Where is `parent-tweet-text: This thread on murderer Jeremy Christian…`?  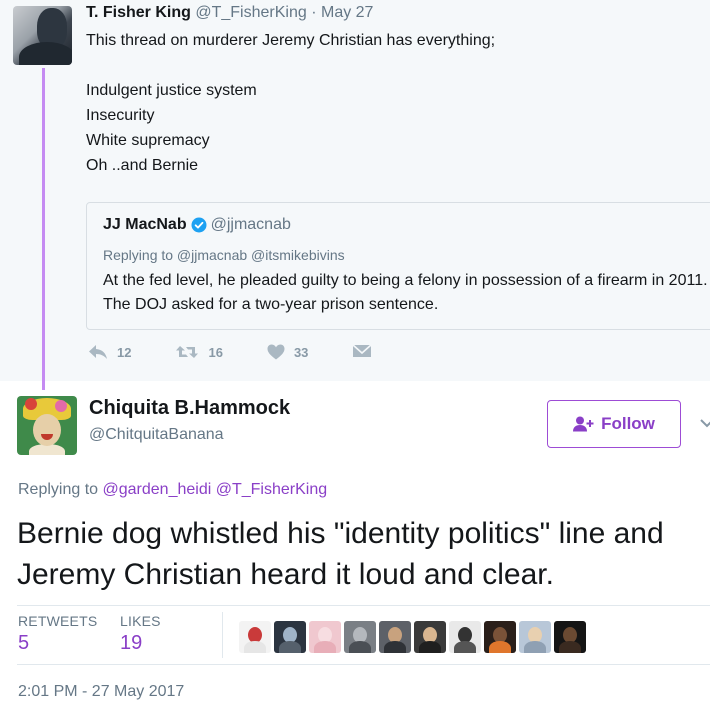
parent-tweet-text: This thread on murderer Jeremy Christian… is located at coordinates (290, 103).